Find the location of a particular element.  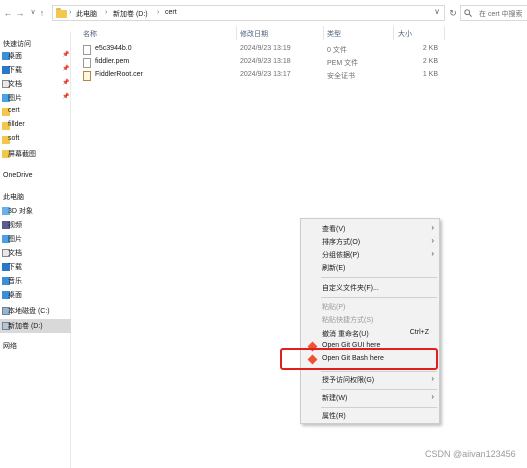

breadcrumb-this-pc: 此电脑 is located at coordinates (86, 14).